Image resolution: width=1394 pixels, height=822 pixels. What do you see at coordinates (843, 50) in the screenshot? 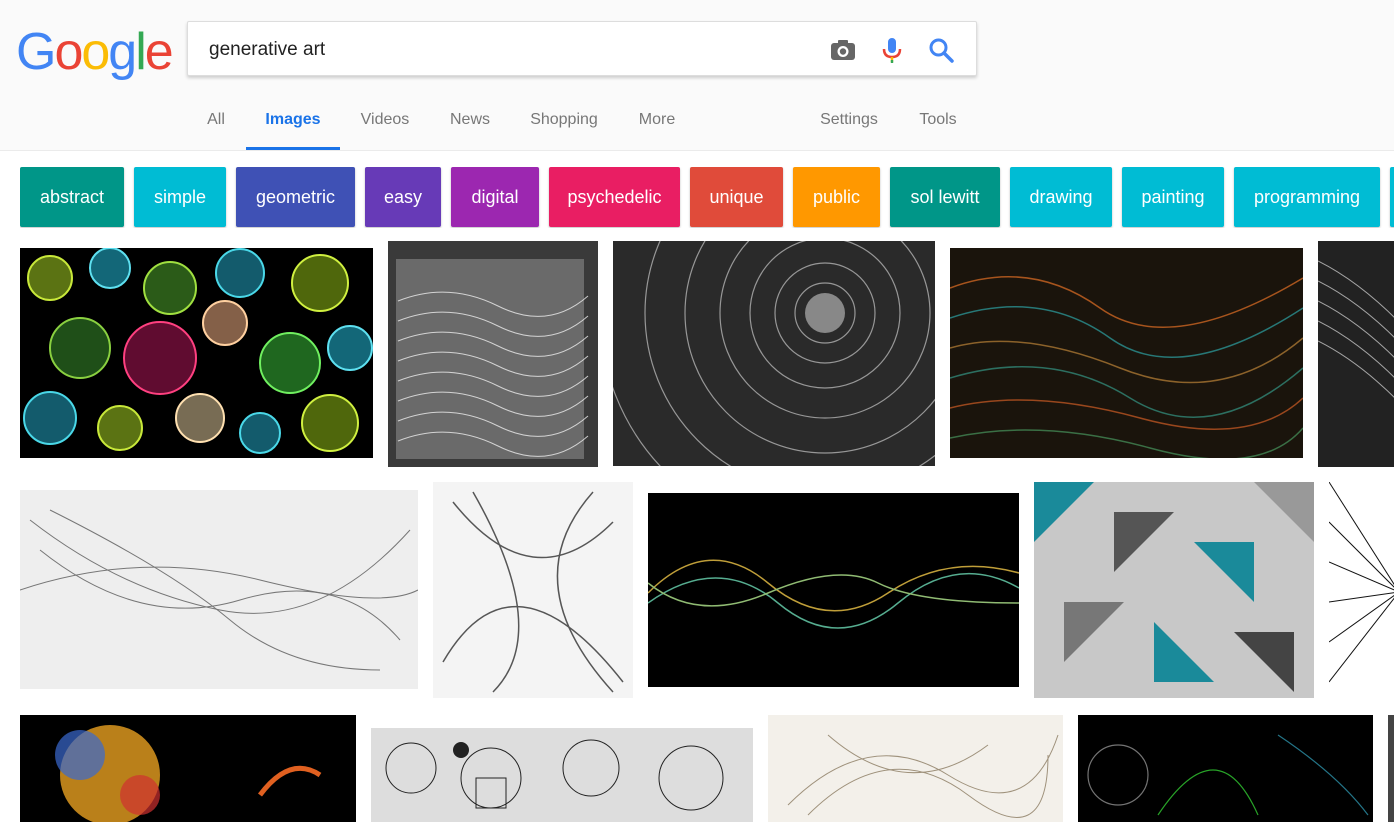
I see `camera-icon` at bounding box center [843, 50].